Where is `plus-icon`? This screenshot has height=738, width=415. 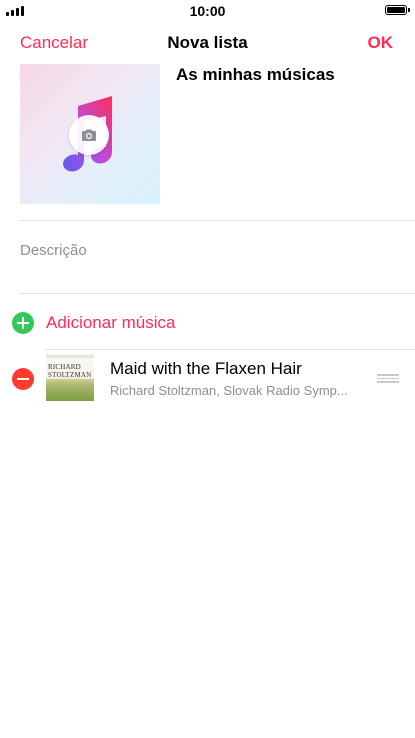
plus-icon is located at coordinates (23, 323).